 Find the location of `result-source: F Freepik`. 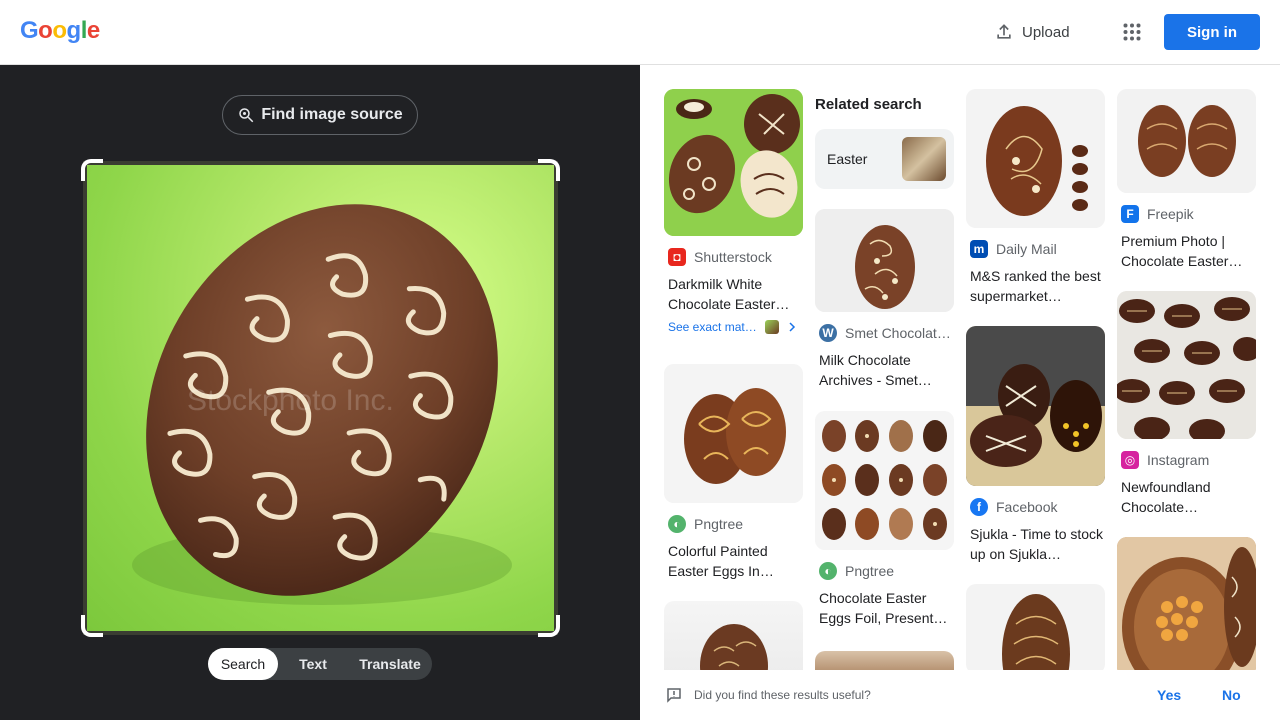

result-source: F Freepik is located at coordinates (1186, 214).